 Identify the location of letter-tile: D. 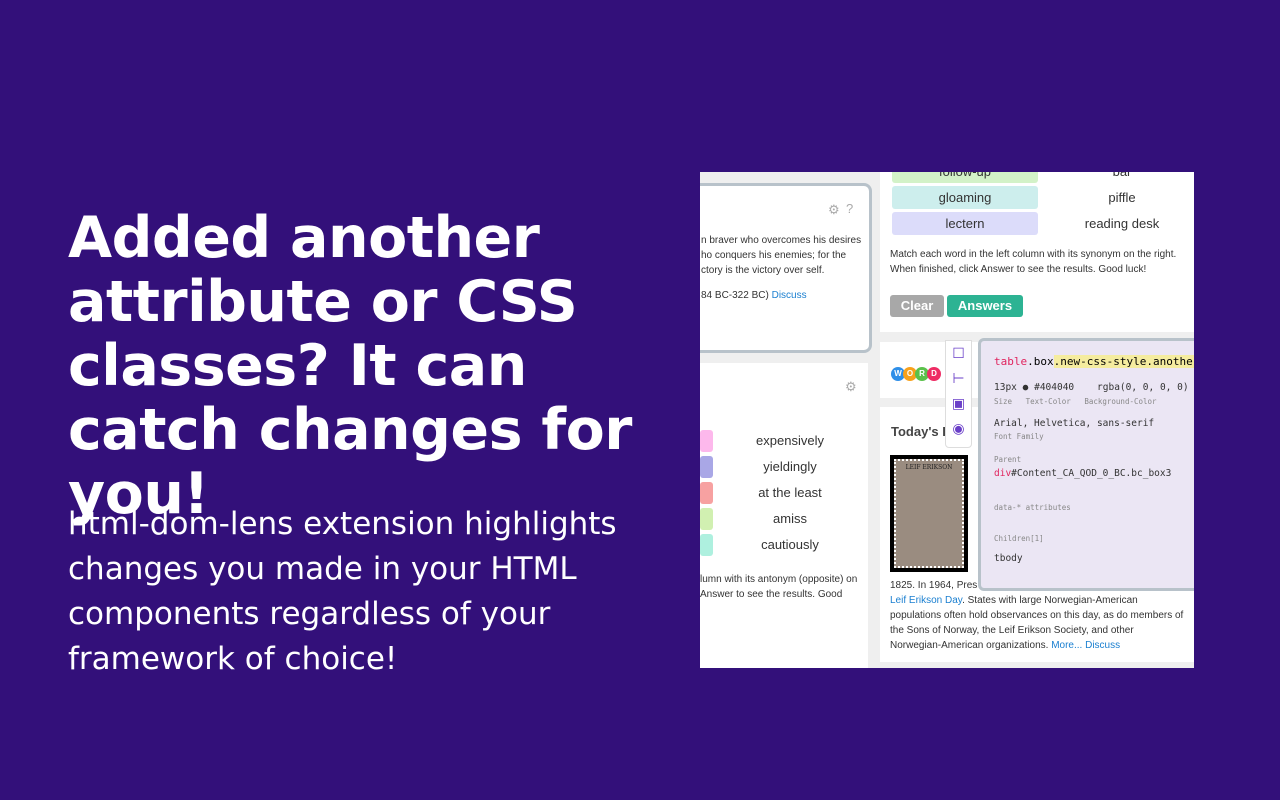
(934, 374).